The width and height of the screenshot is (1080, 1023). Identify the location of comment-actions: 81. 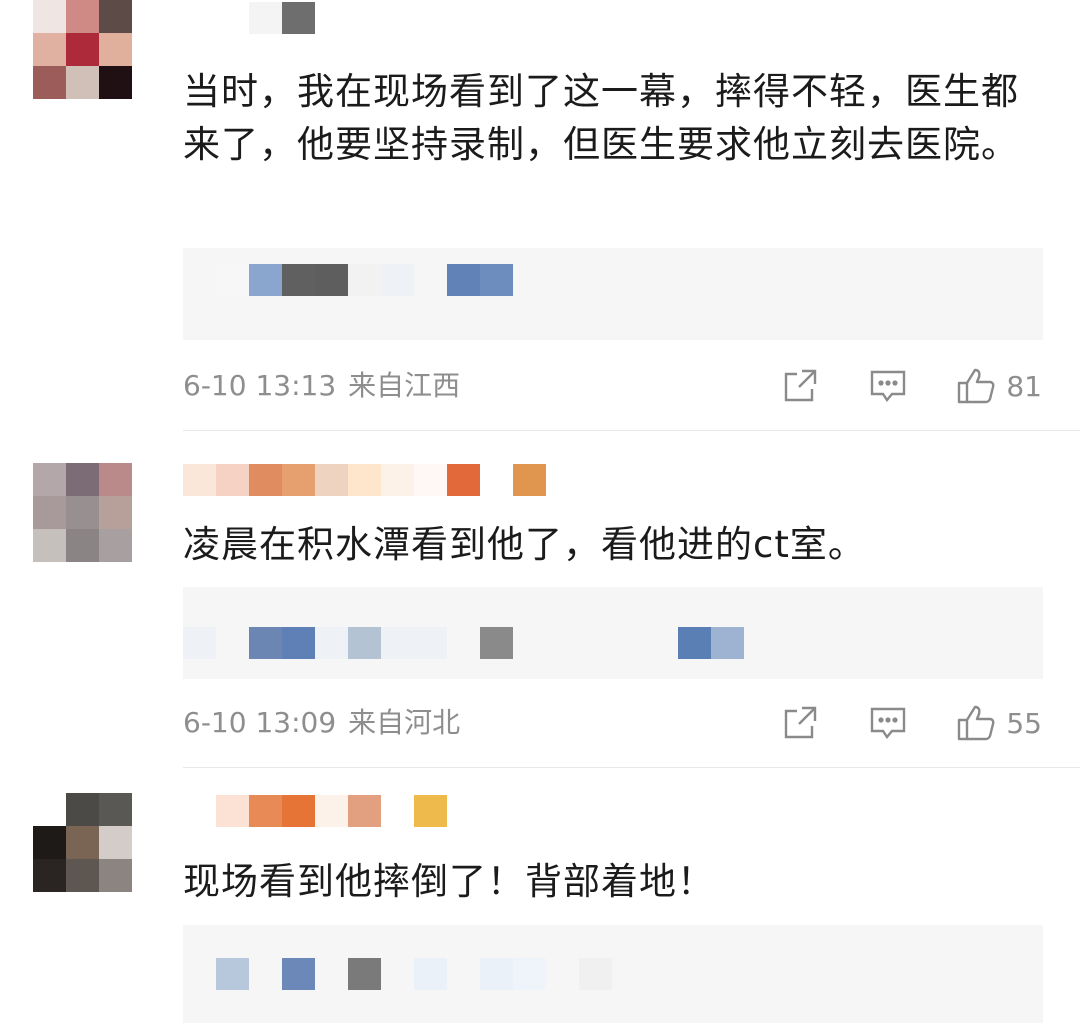
(911, 386).